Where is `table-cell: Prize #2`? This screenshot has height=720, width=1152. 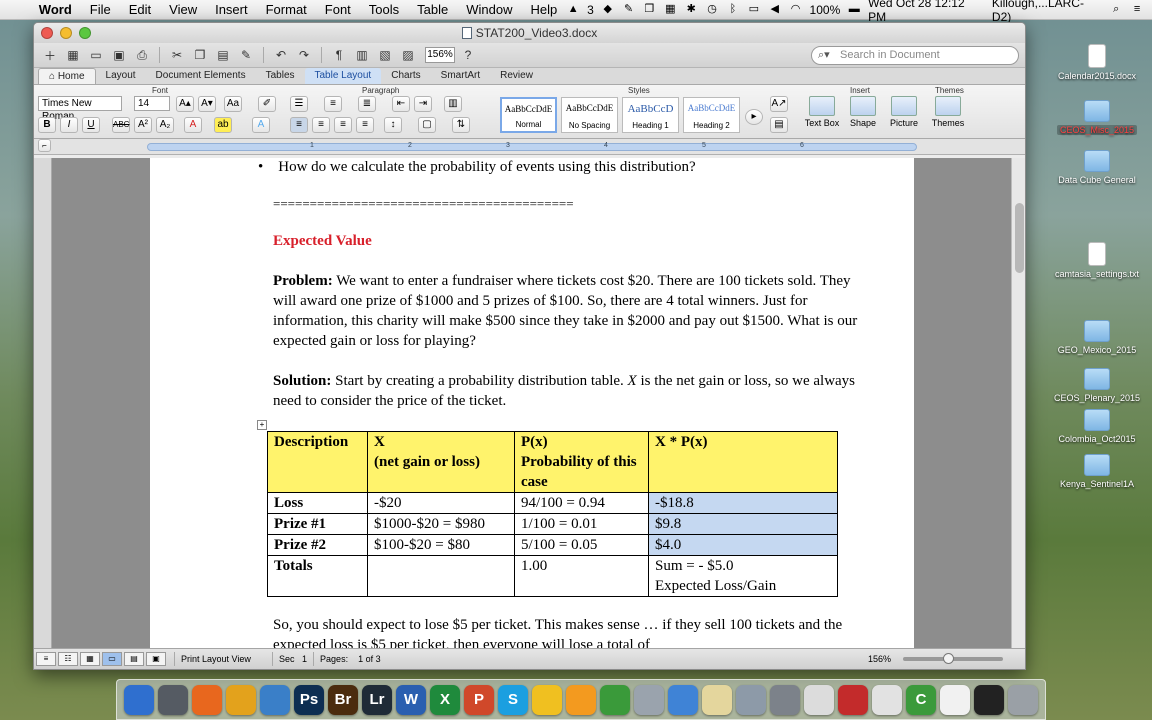
table-cell: Prize #2 is located at coordinates (317, 545).